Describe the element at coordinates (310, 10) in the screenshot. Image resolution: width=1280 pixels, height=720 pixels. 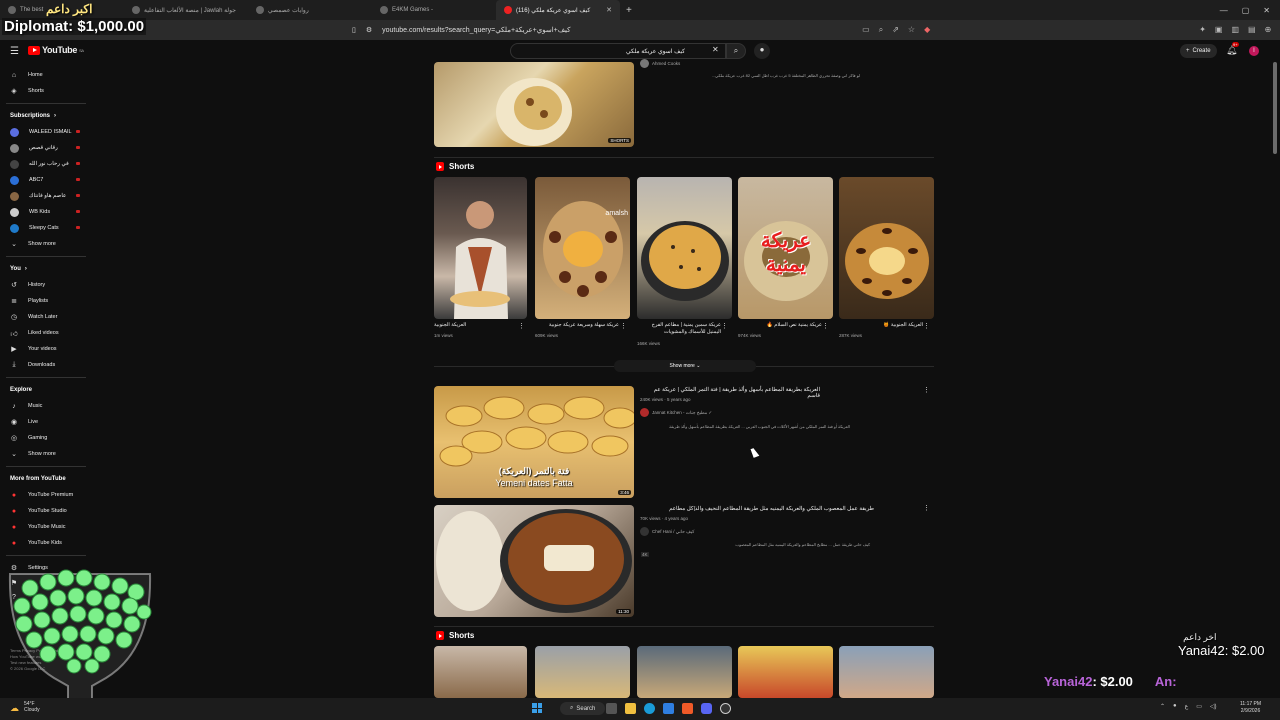
I see `browser-tab: روايات عصمصي` at that location.